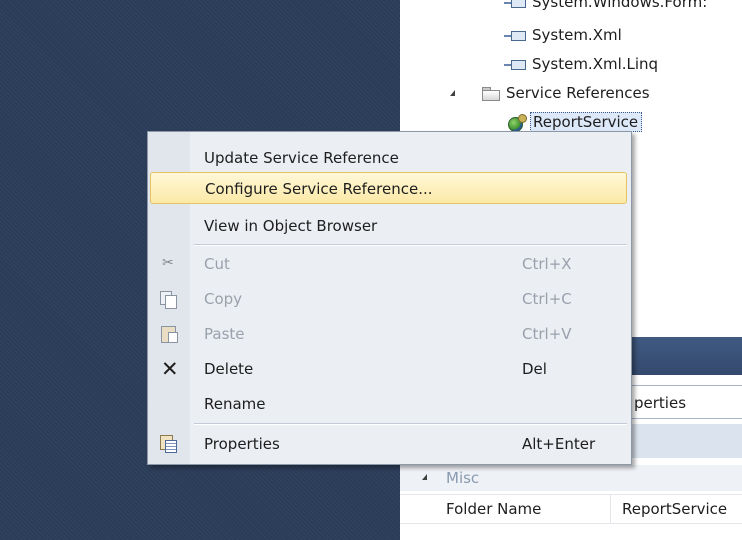  I want to click on tree-item-system-xml: System.Xml, so click(563, 35).